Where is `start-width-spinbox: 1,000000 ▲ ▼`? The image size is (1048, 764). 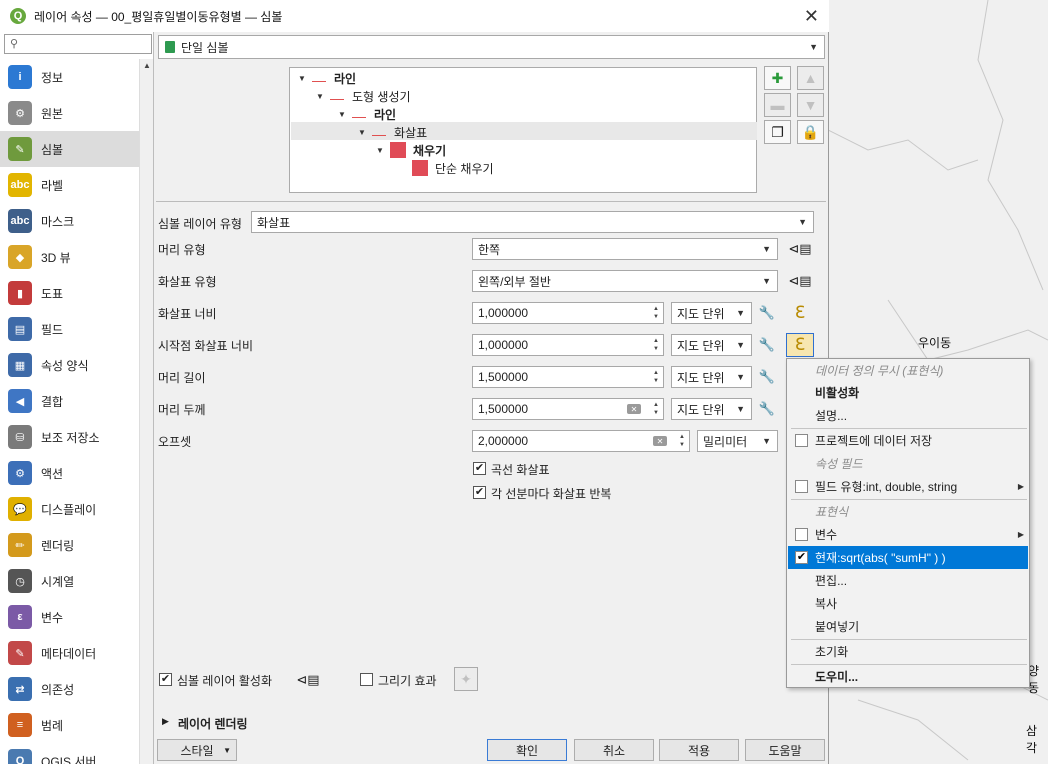 start-width-spinbox: 1,000000 ▲ ▼ is located at coordinates (568, 345).